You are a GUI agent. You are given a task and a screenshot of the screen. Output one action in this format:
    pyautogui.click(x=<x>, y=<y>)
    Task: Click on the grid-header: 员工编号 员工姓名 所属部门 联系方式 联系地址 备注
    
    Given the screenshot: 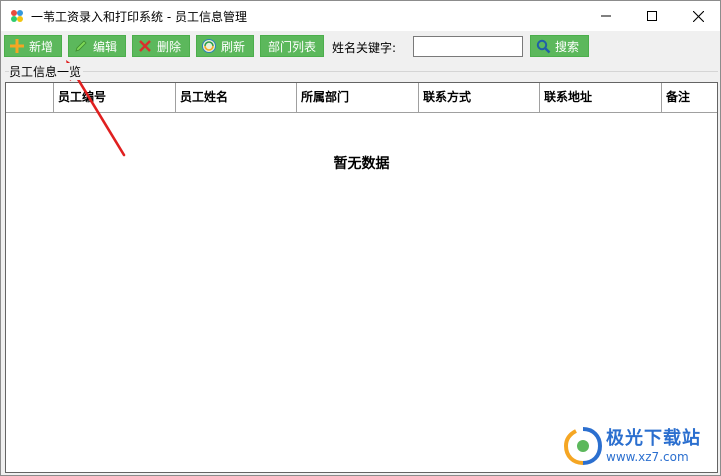 What is the action you would take?
    pyautogui.click(x=361, y=98)
    